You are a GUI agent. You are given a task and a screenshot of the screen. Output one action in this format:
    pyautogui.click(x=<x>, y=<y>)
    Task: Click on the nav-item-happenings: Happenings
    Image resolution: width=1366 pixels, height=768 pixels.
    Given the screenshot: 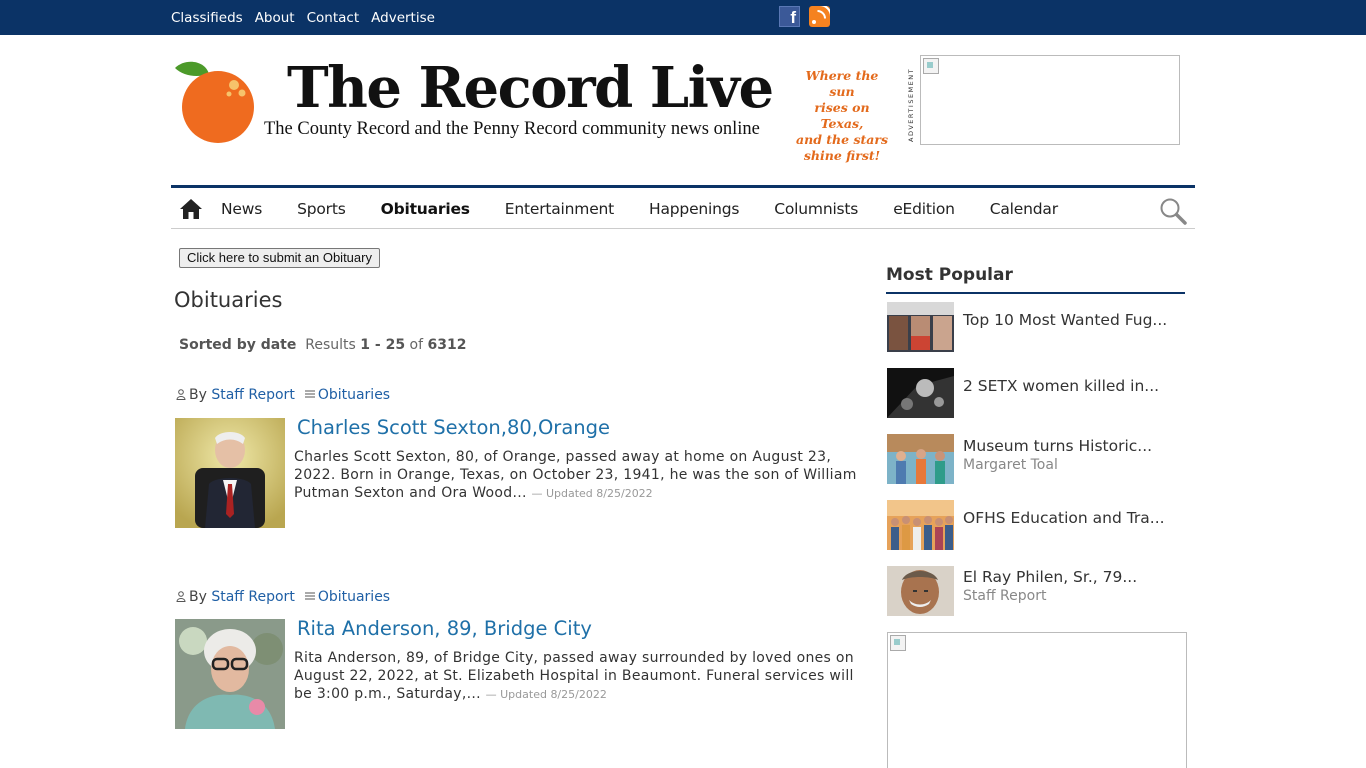 What is the action you would take?
    pyautogui.click(x=694, y=209)
    